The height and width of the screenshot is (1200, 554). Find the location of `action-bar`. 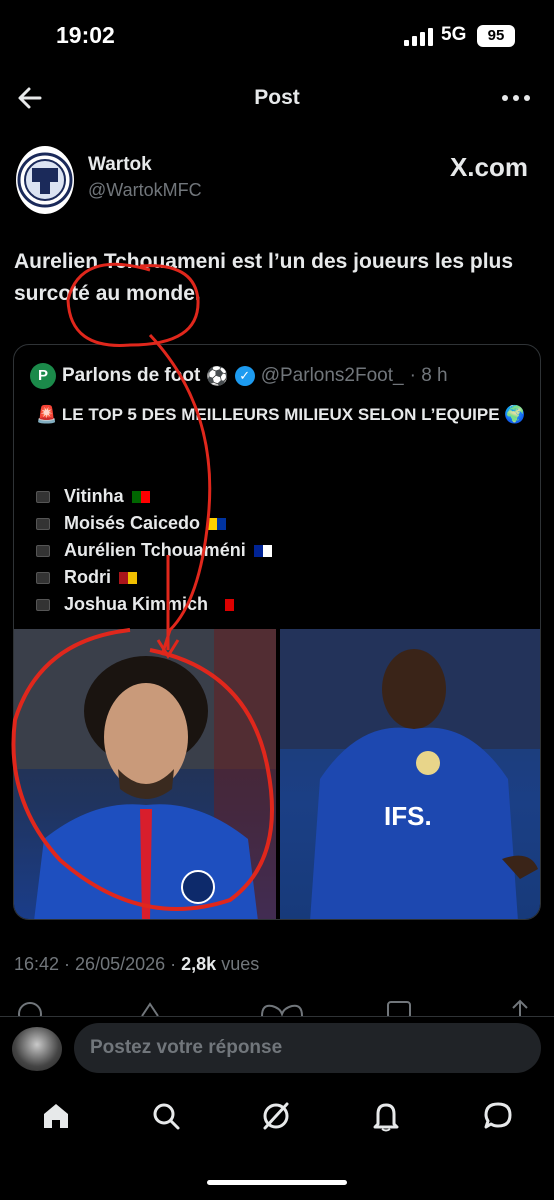

action-bar is located at coordinates (277, 1006).